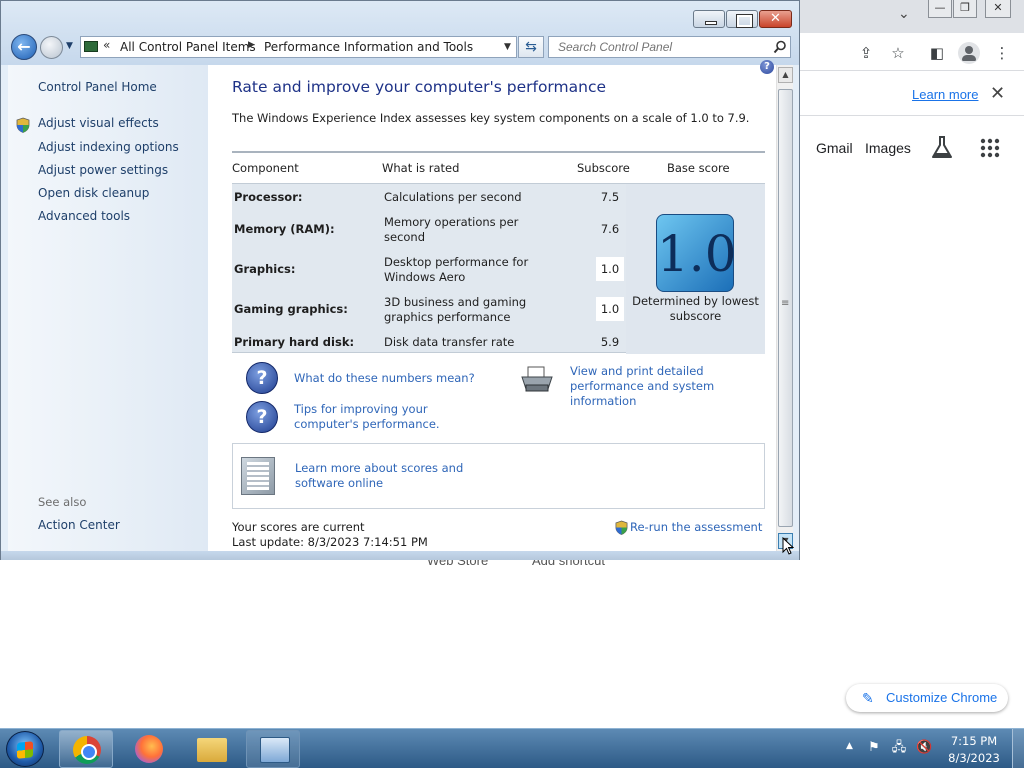  Describe the element at coordinates (969, 53) in the screenshot. I see `profile-avatar` at that location.